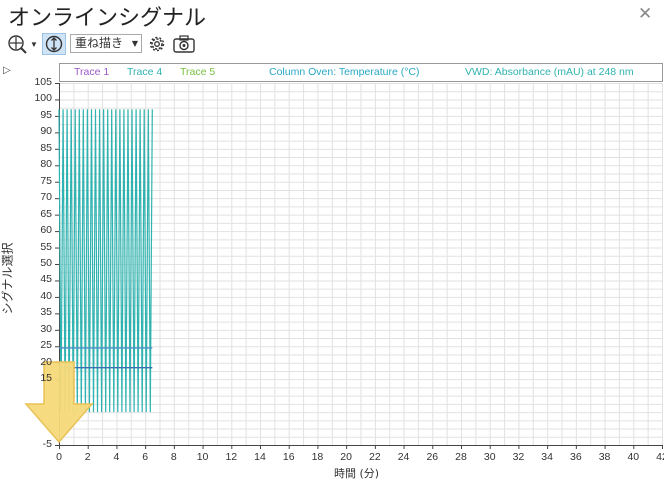 The width and height of the screenshot is (664, 481). What do you see at coordinates (547, 457) in the screenshot?
I see `x-tick-label: 34` at bounding box center [547, 457].